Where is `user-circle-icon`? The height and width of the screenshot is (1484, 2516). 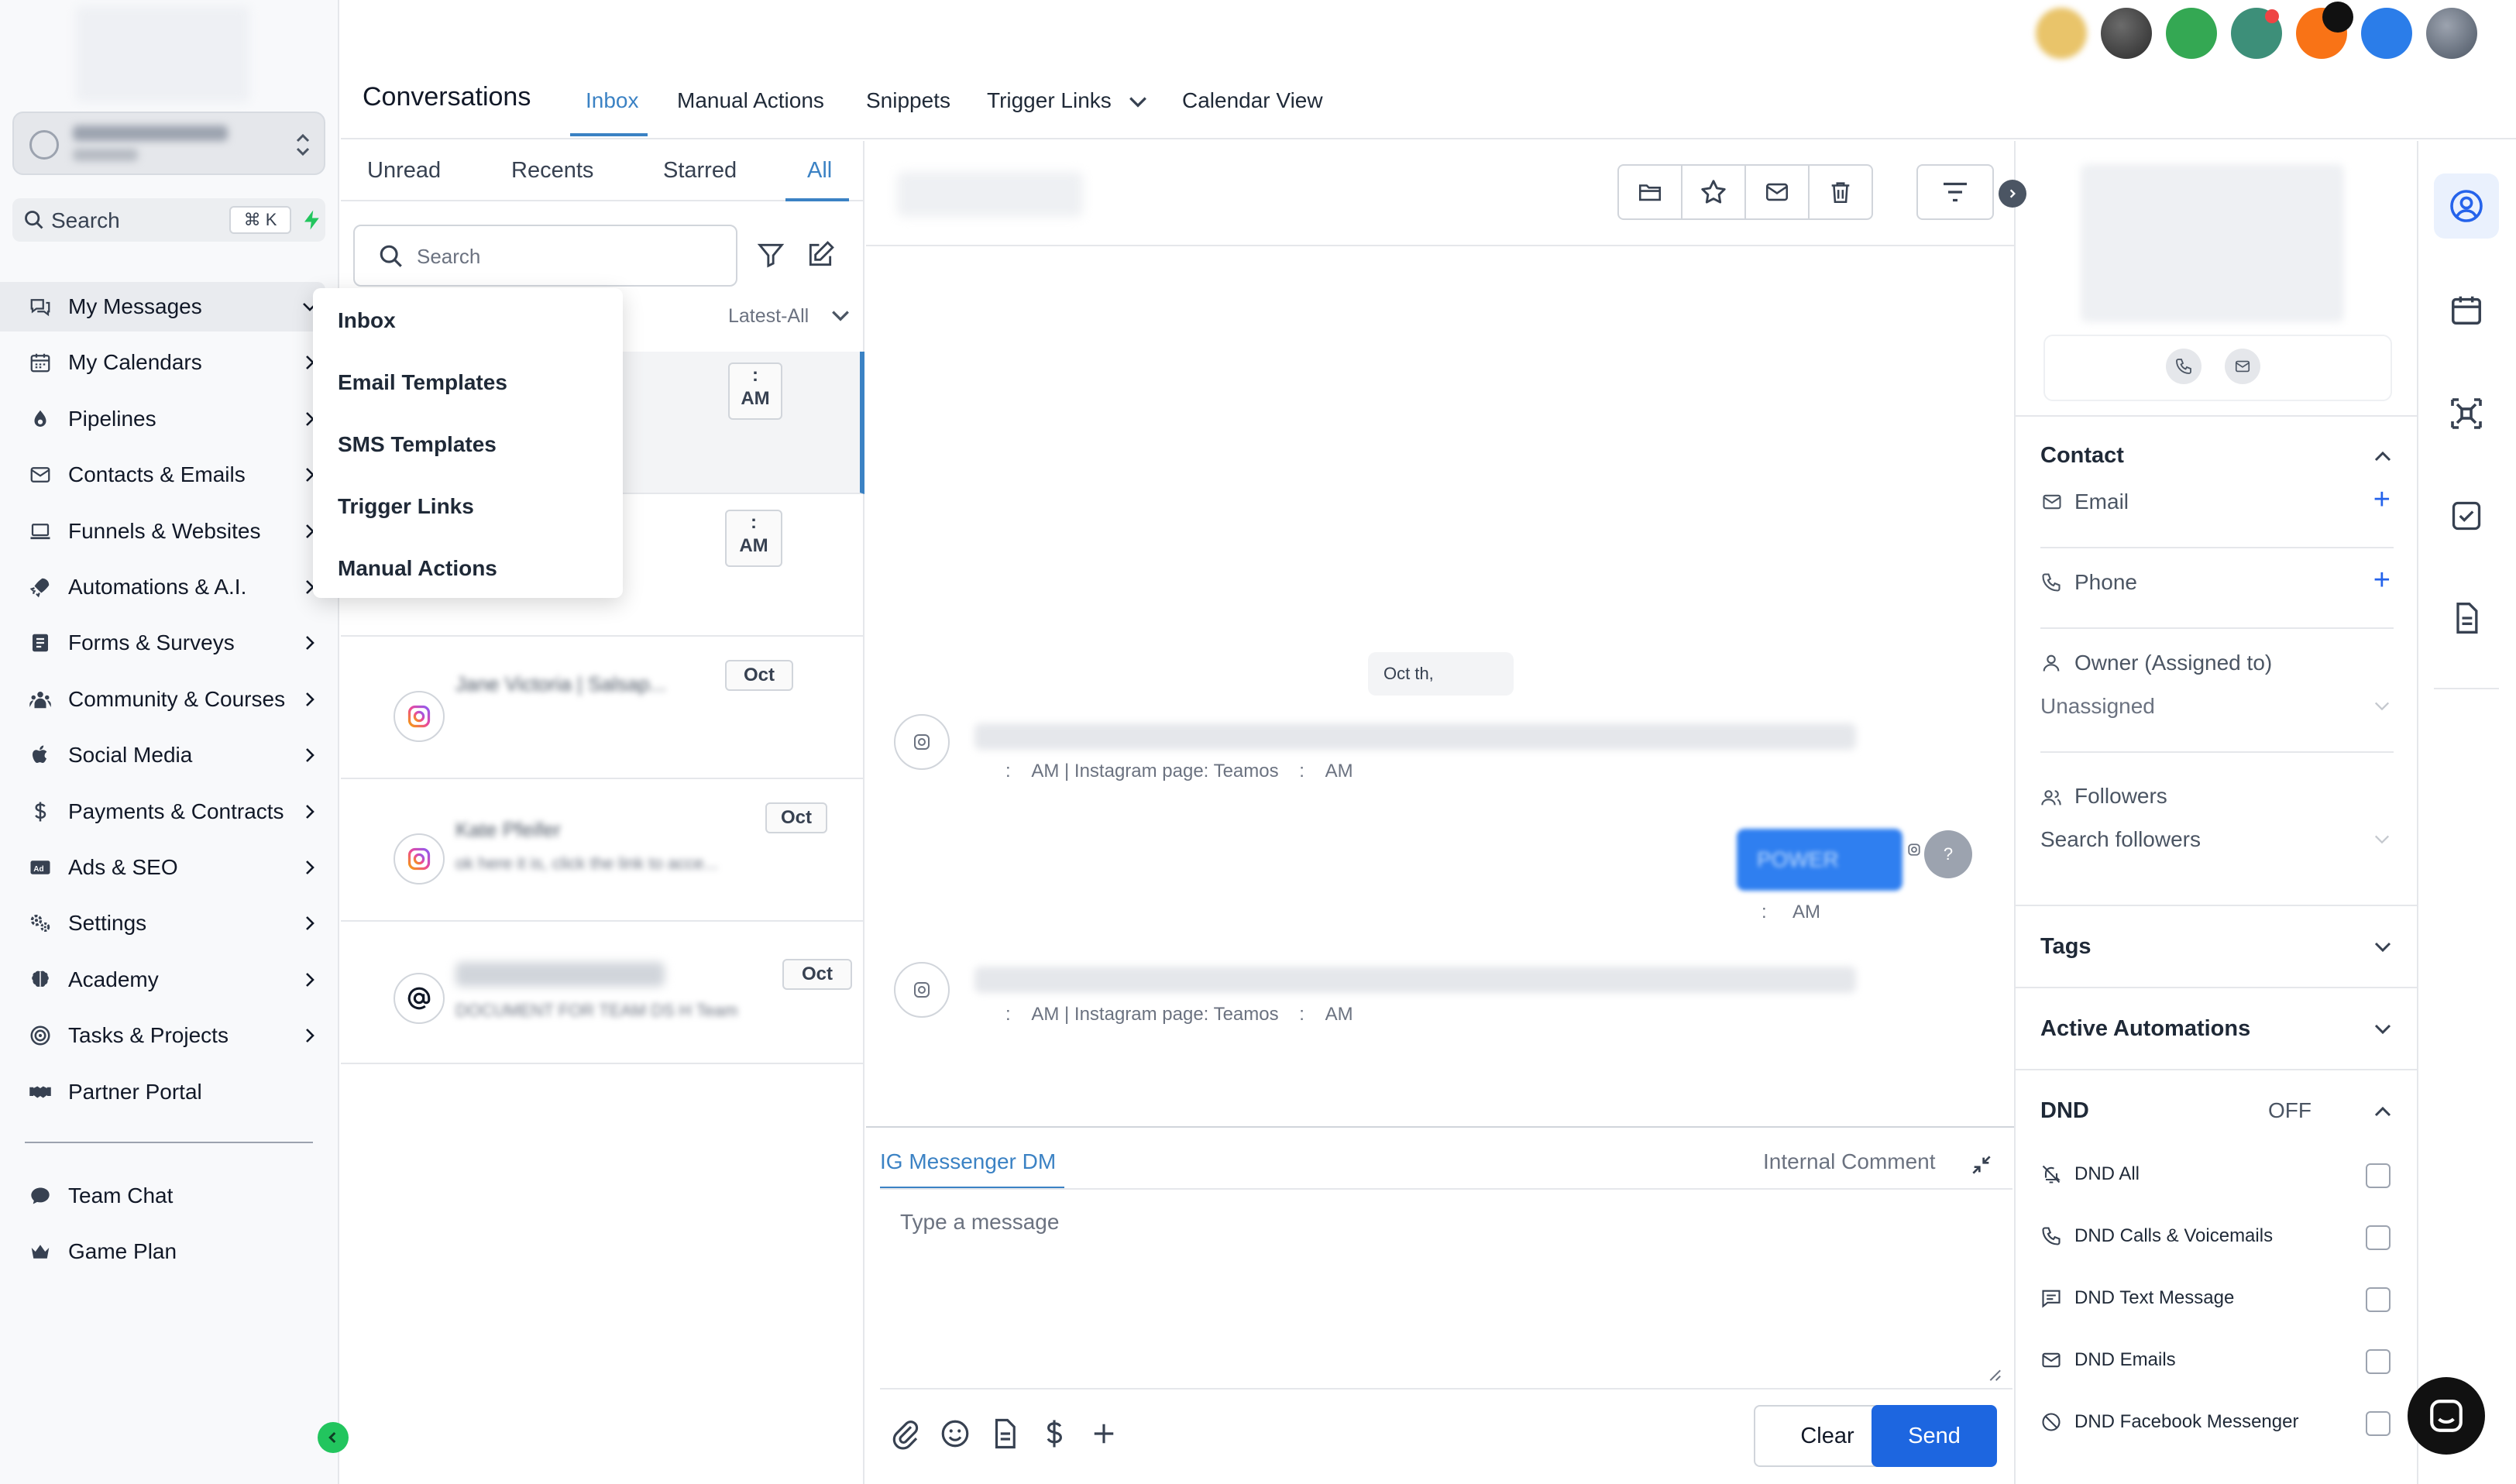
user-circle-icon is located at coordinates (2466, 206).